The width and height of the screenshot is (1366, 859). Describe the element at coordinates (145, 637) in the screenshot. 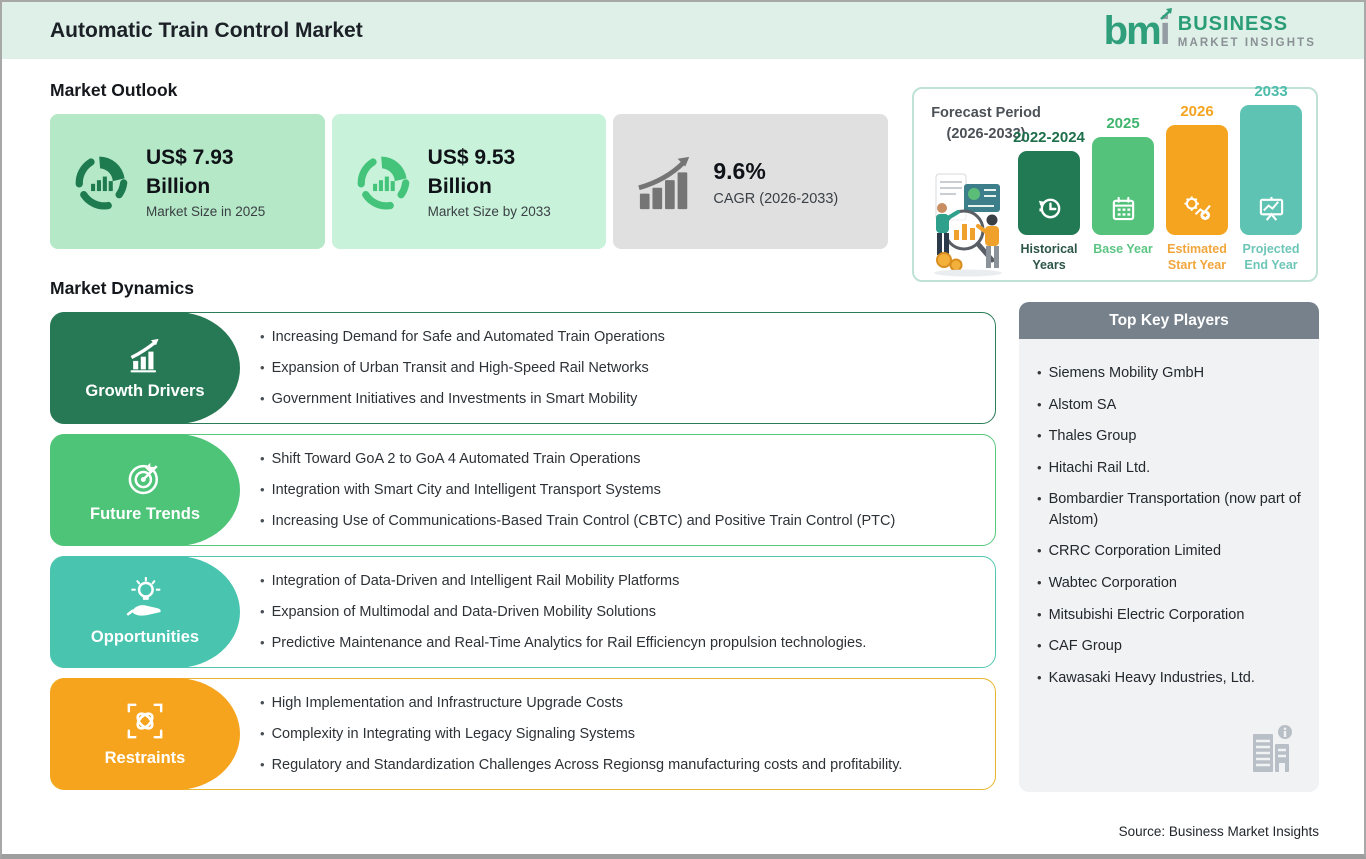

I see `pill-label: Opportunities` at that location.